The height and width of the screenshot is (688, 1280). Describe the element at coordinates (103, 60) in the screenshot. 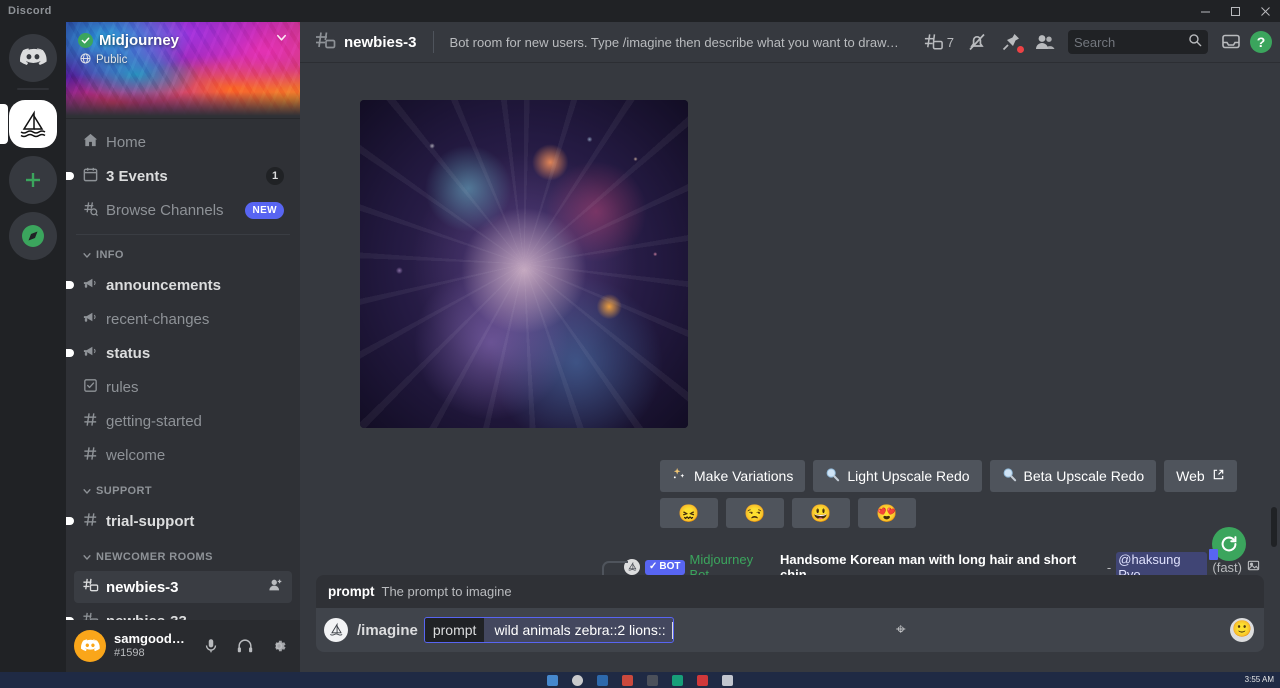

I see `server-visibility: Public` at that location.